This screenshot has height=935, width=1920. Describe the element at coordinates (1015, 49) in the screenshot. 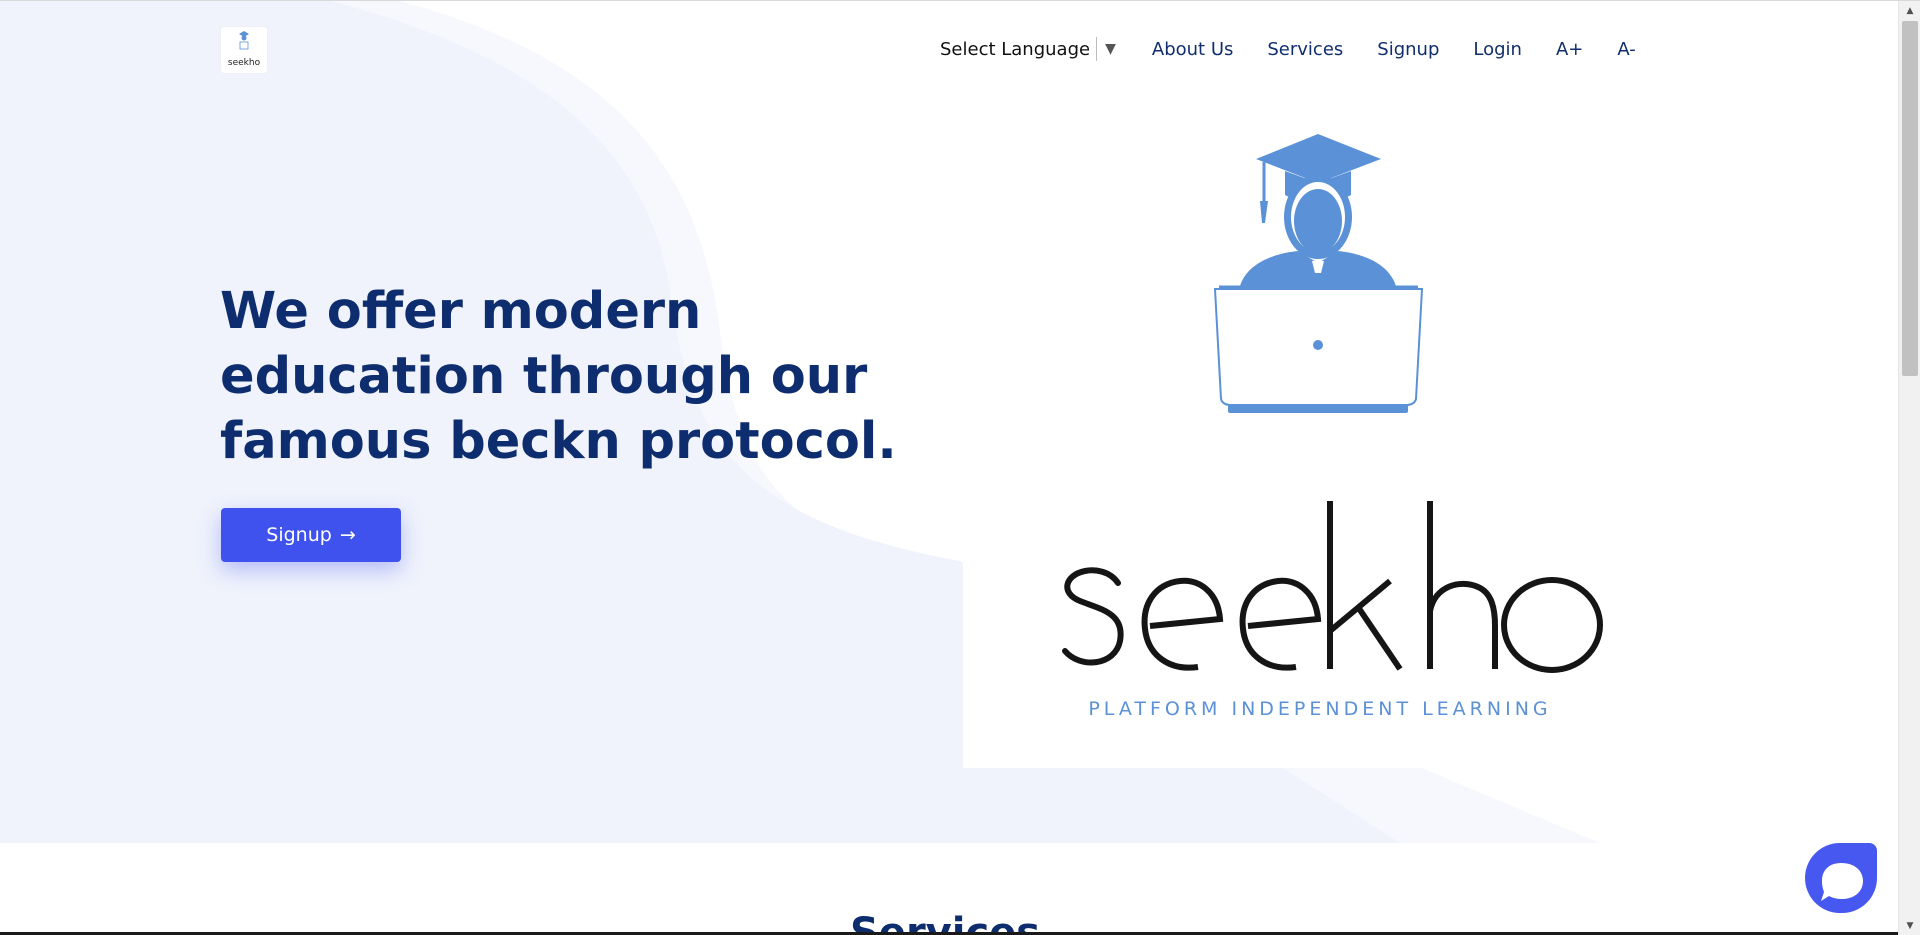

I see `language-select-label: Select Language` at that location.